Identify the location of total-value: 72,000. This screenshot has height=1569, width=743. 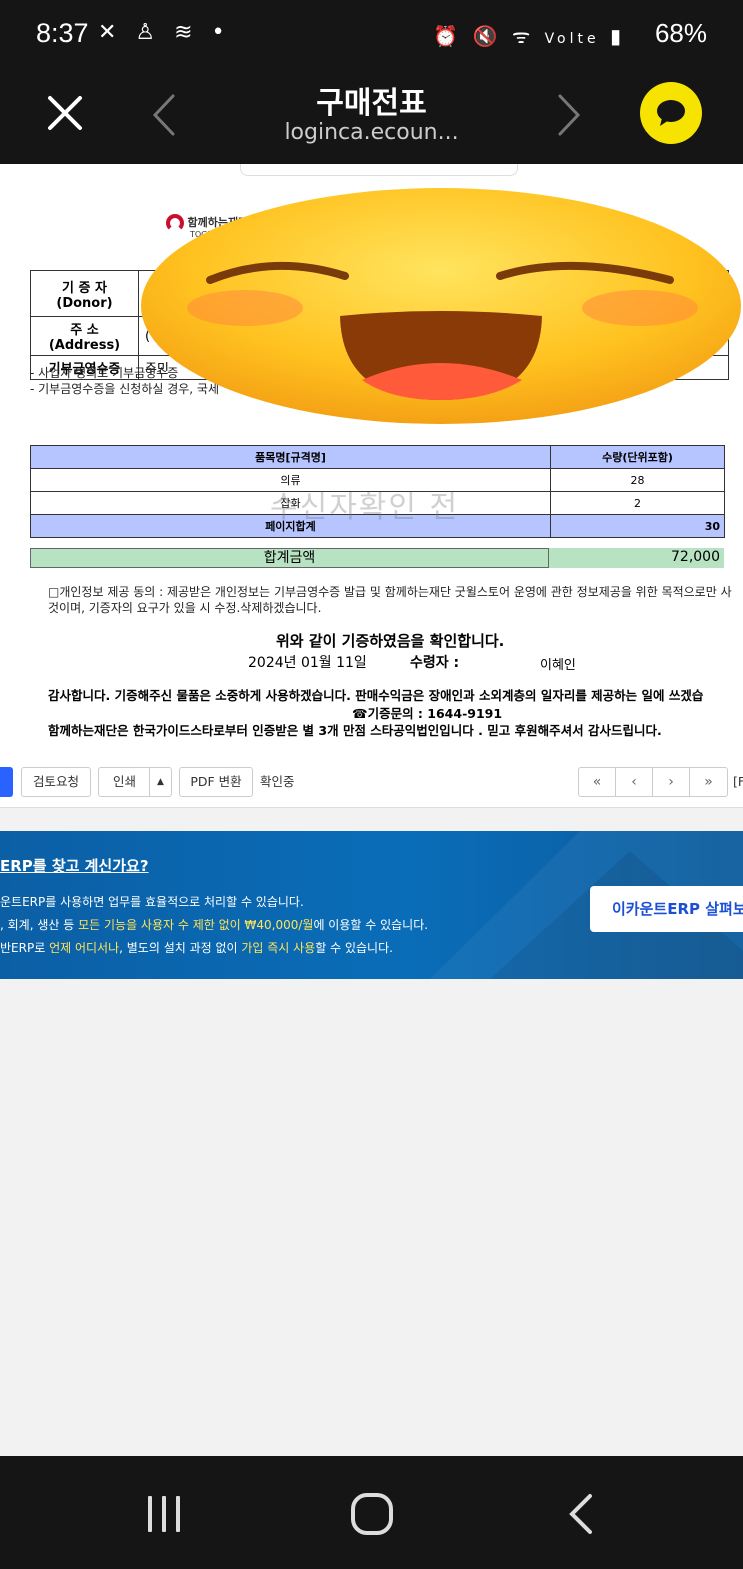
(636, 558).